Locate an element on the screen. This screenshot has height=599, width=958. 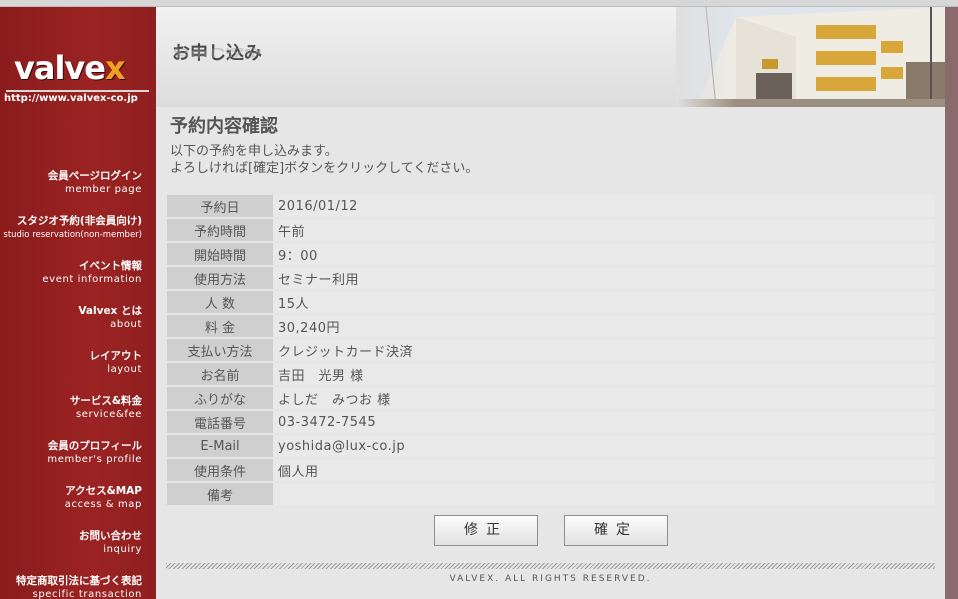
table-row: 備考 is located at coordinates (551, 494).